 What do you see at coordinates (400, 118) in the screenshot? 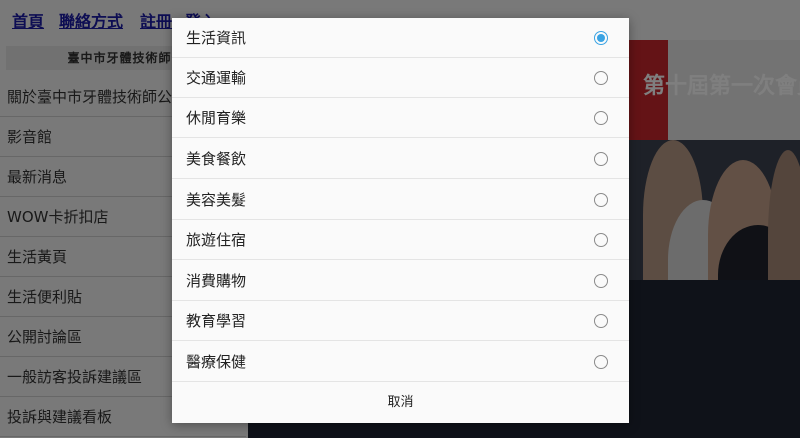
I see `option-leisure: 休閒育樂` at bounding box center [400, 118].